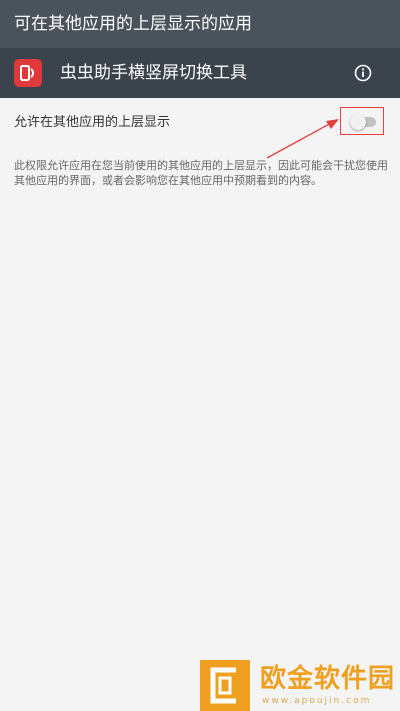 This screenshot has height=711, width=400. I want to click on watermark-title: 欧金软件园, so click(328, 679).